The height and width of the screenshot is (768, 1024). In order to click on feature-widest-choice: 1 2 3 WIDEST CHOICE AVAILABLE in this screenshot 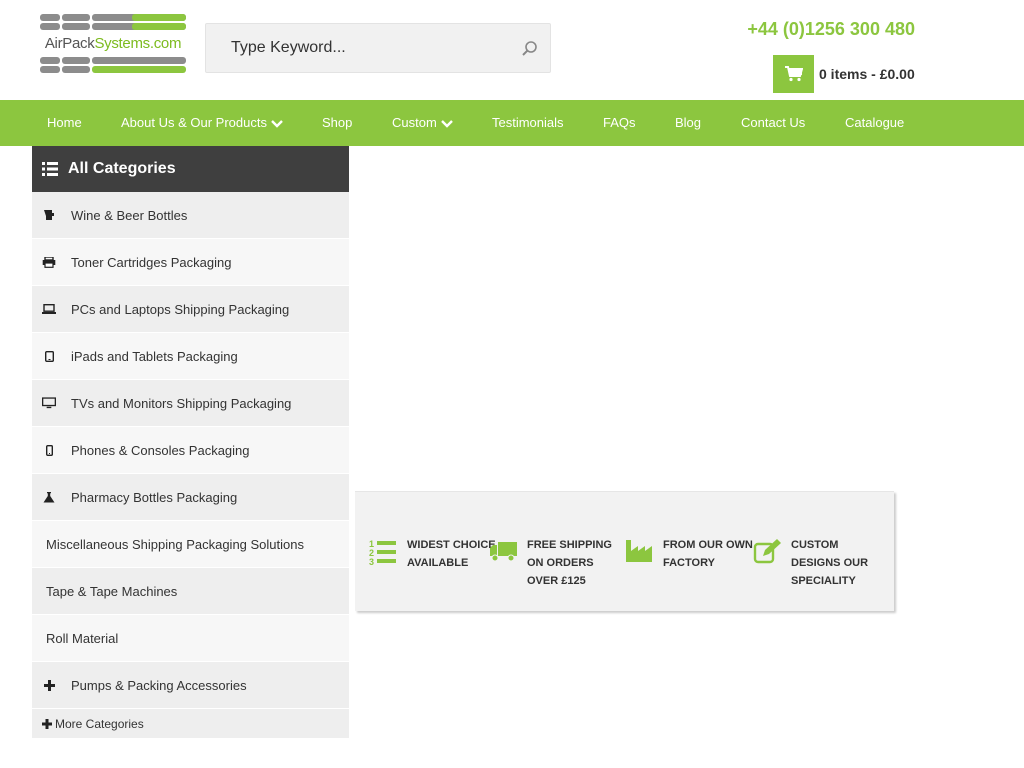, I will do `click(432, 555)`.